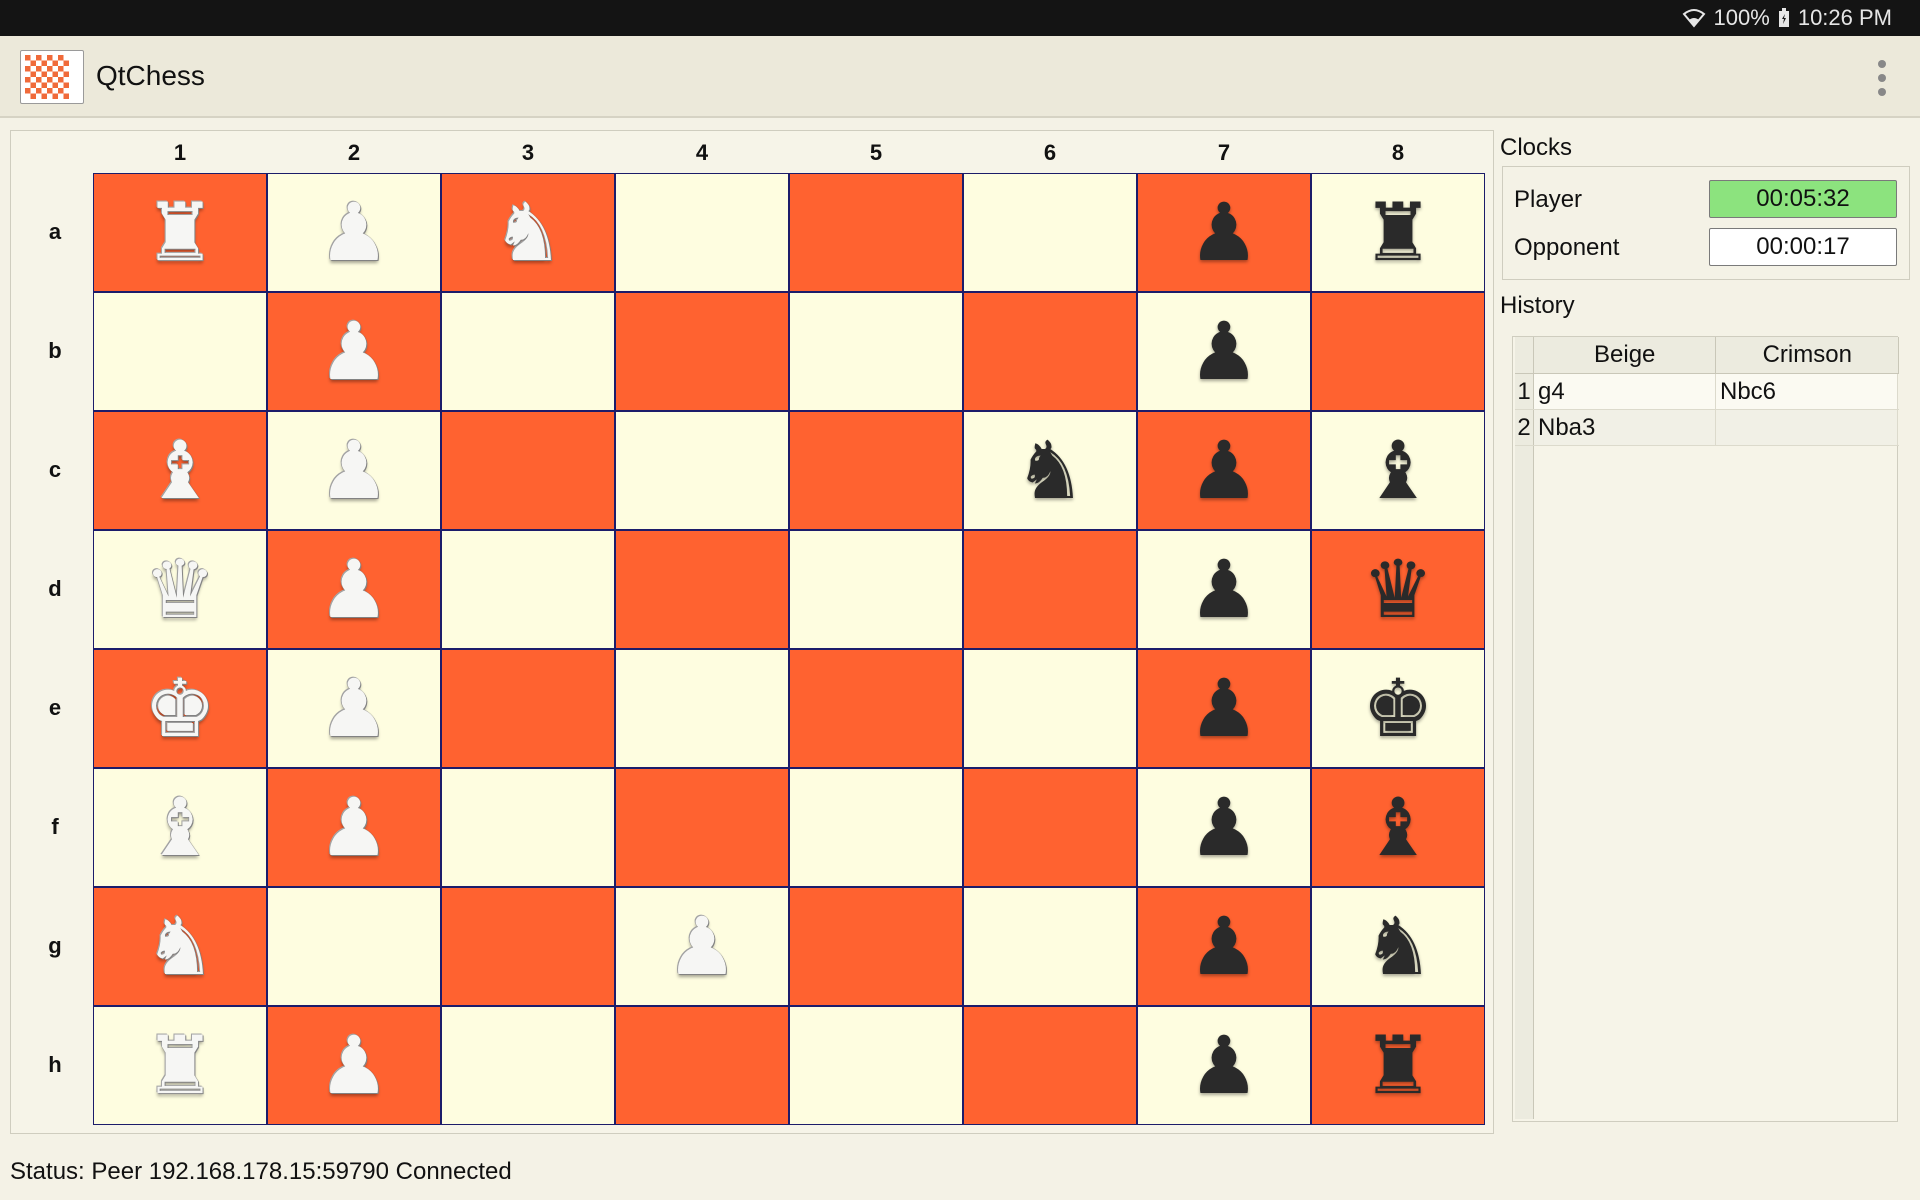 The height and width of the screenshot is (1200, 1920). I want to click on board-square-h6, so click(1050, 1065).